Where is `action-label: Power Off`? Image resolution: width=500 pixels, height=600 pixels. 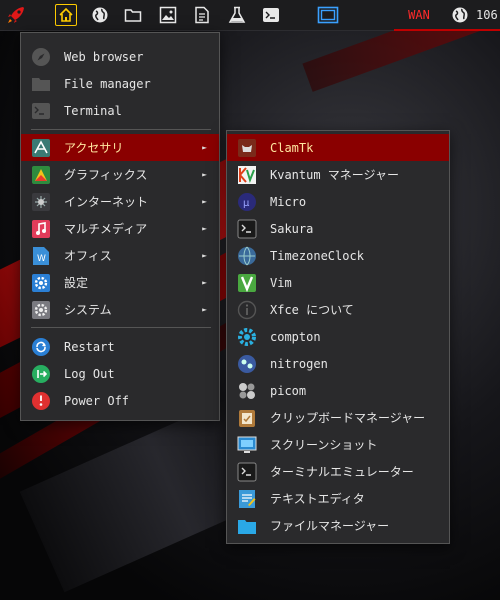
action-label: Power Off is located at coordinates (97, 400).